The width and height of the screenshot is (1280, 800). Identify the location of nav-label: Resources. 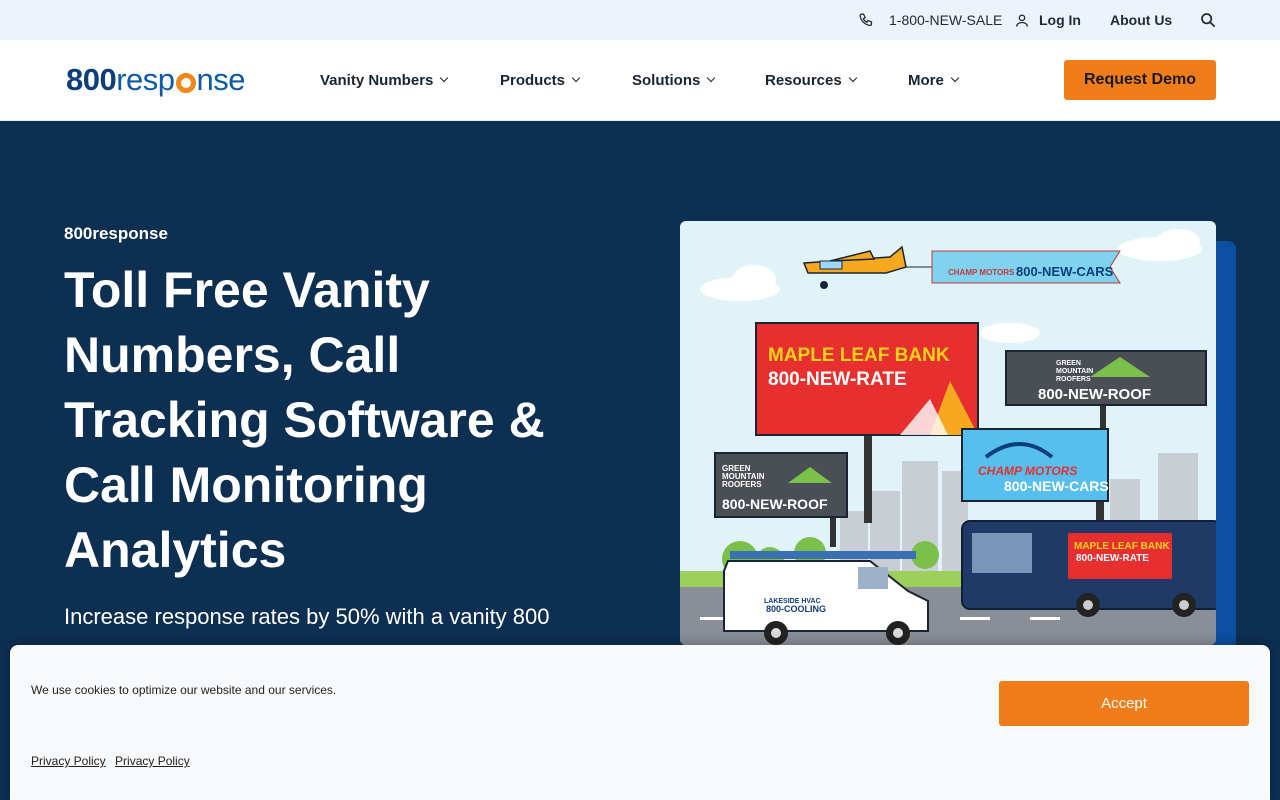
(803, 80).